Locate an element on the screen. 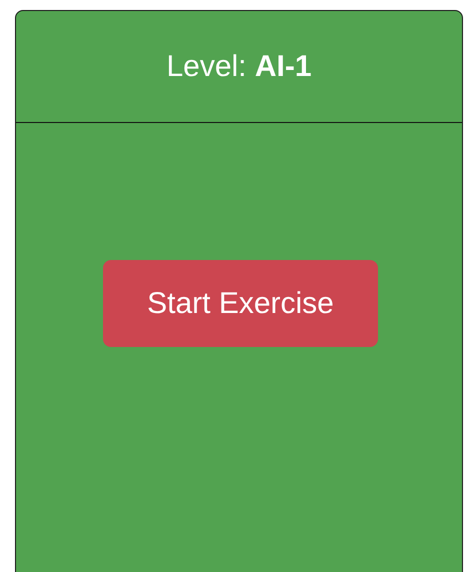  start-exercise-button: Start Exercise is located at coordinates (240, 303).